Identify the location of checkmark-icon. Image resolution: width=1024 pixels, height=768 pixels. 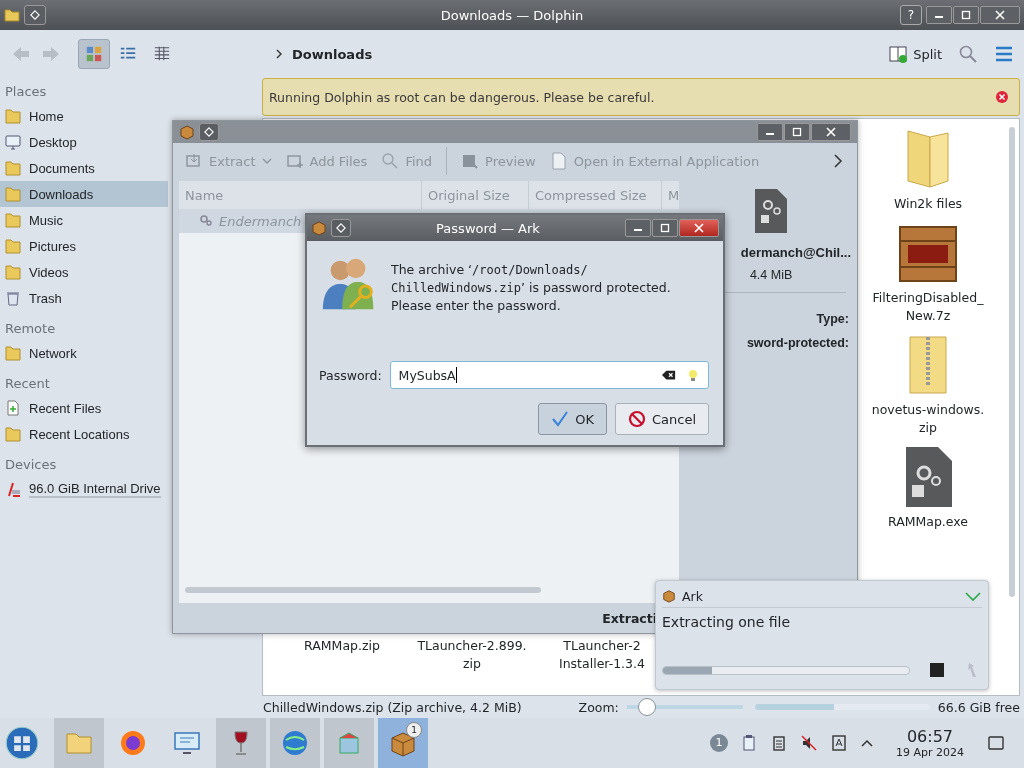
(560, 419).